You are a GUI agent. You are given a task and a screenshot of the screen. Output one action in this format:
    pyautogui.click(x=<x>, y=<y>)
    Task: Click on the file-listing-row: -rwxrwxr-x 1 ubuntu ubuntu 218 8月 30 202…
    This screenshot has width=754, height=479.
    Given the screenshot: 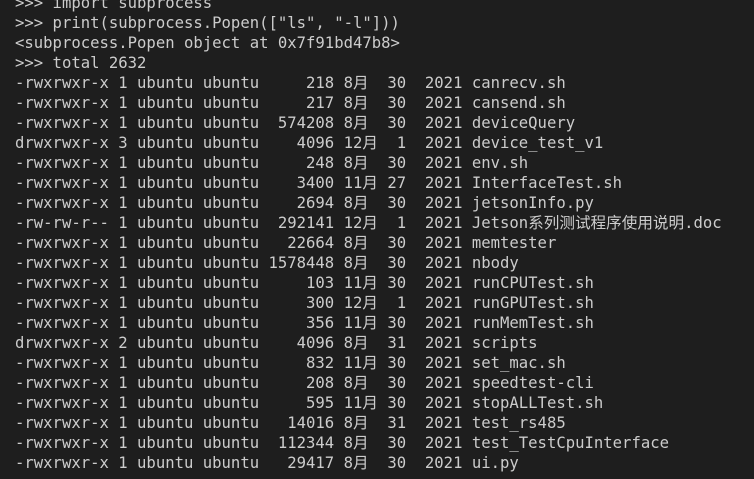 What is the action you would take?
    pyautogui.click(x=290, y=83)
    